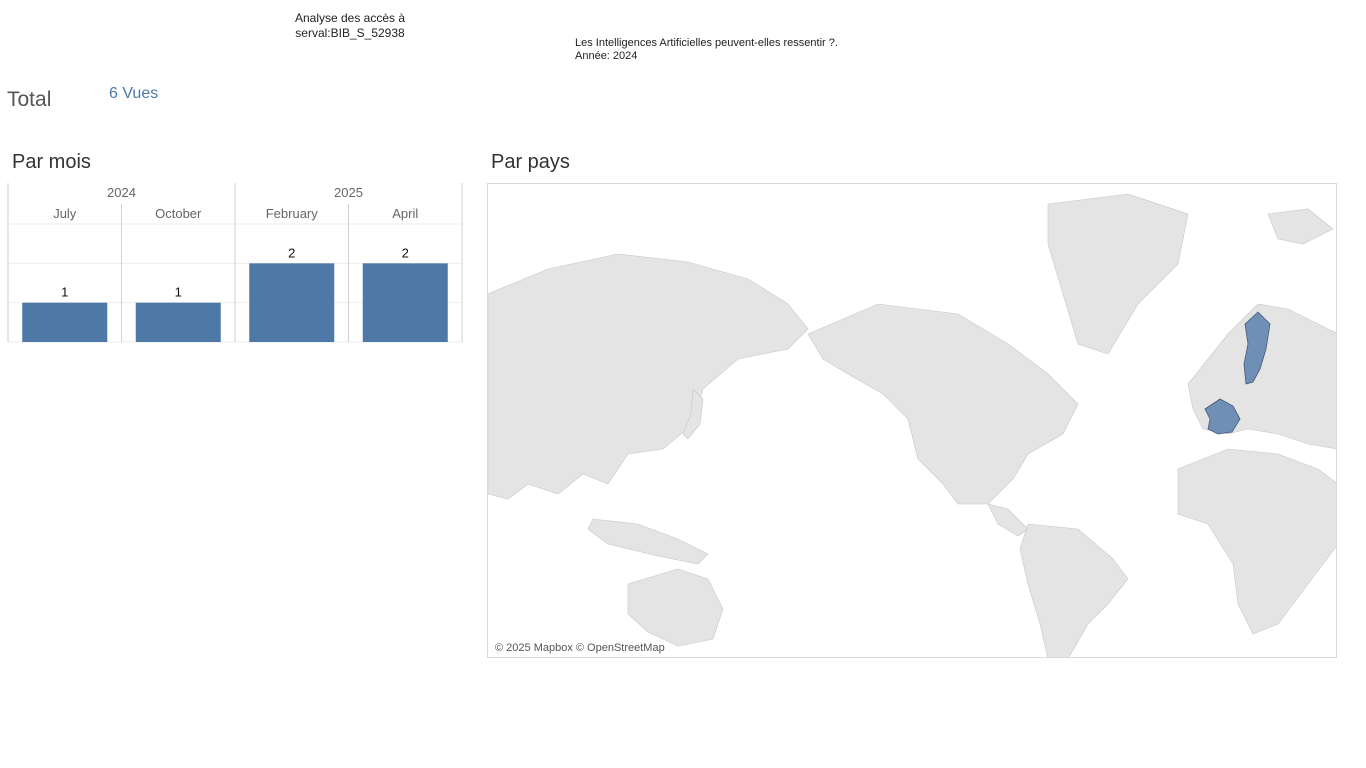  I want to click on year-label: 2024, so click(121, 192).